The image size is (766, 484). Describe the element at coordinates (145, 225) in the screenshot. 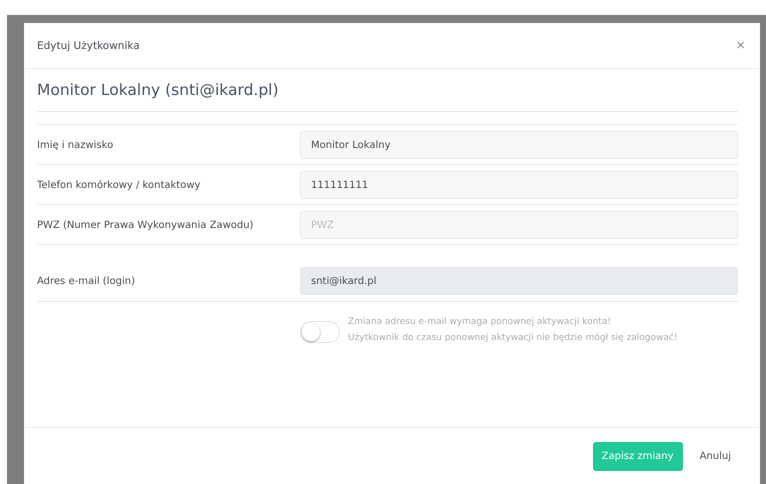

I see `field-label: PWZ (Numer Prawa Wykonywania Zawodu)` at that location.